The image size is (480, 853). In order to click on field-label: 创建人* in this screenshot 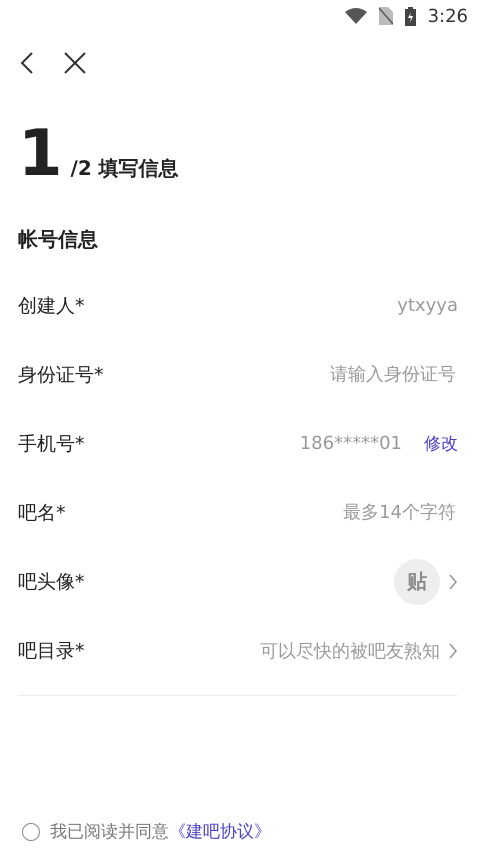, I will do `click(51, 306)`.